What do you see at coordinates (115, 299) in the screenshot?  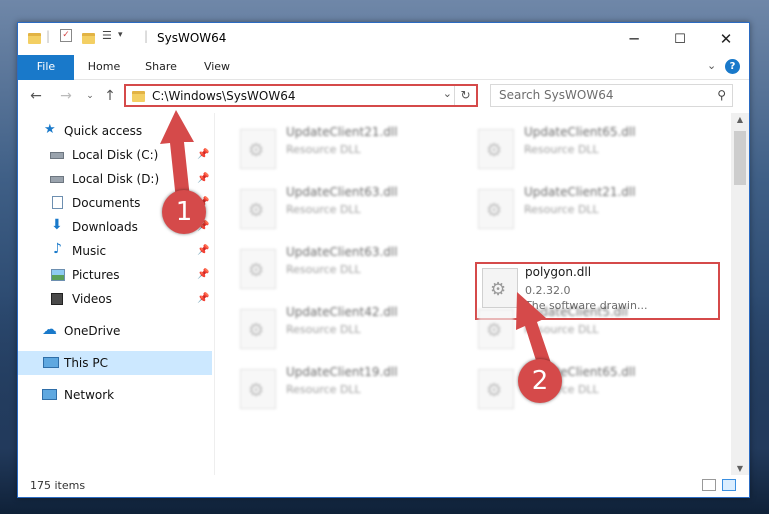 I see `sidebar-item-videos: Videos 📌` at bounding box center [115, 299].